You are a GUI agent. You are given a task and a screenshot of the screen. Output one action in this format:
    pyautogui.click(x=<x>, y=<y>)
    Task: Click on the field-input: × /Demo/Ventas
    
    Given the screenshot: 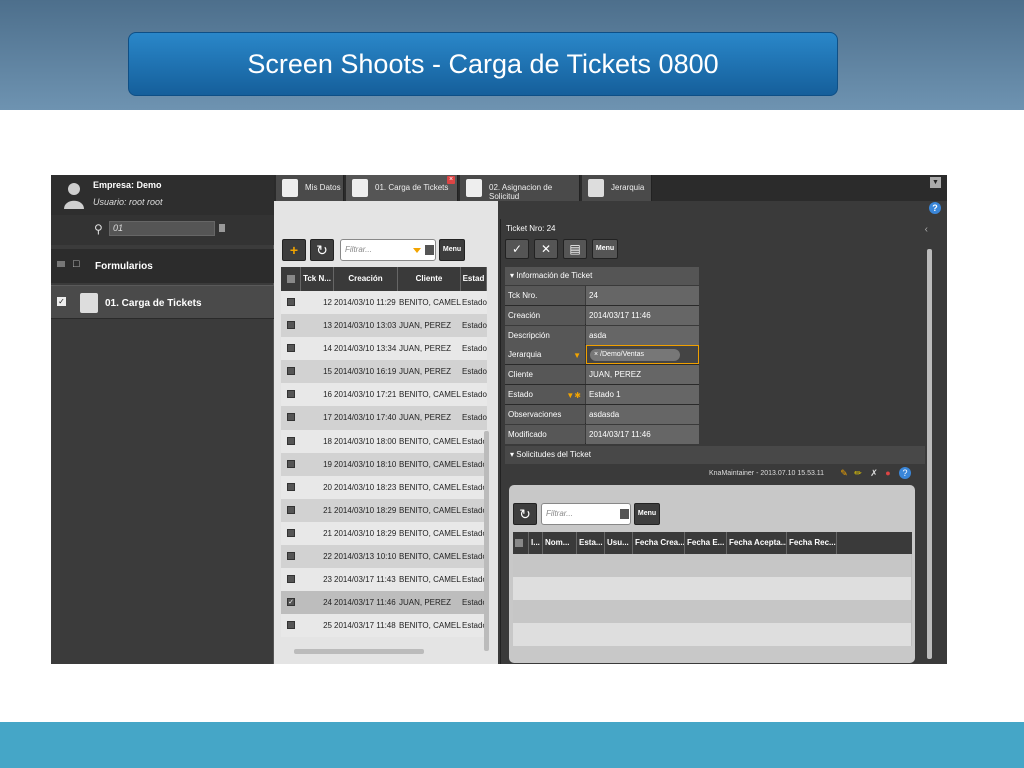 What is the action you would take?
    pyautogui.click(x=642, y=355)
    